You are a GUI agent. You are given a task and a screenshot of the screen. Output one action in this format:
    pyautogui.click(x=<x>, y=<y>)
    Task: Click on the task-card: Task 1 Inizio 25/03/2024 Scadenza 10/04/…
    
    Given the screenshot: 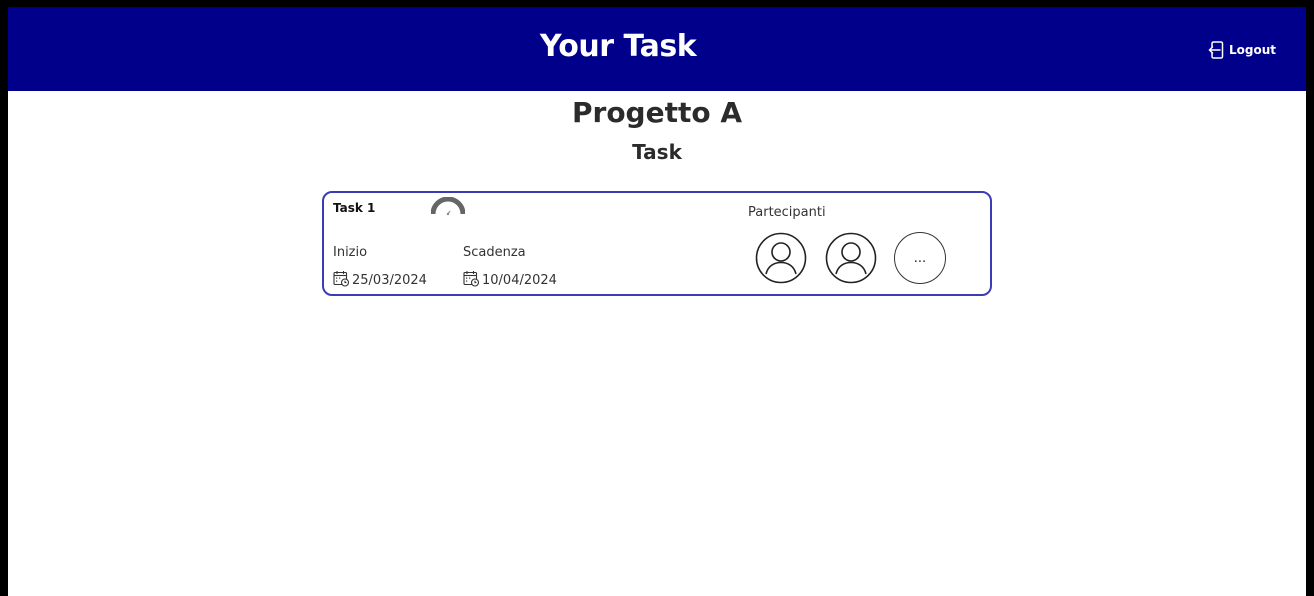 What is the action you would take?
    pyautogui.click(x=657, y=243)
    